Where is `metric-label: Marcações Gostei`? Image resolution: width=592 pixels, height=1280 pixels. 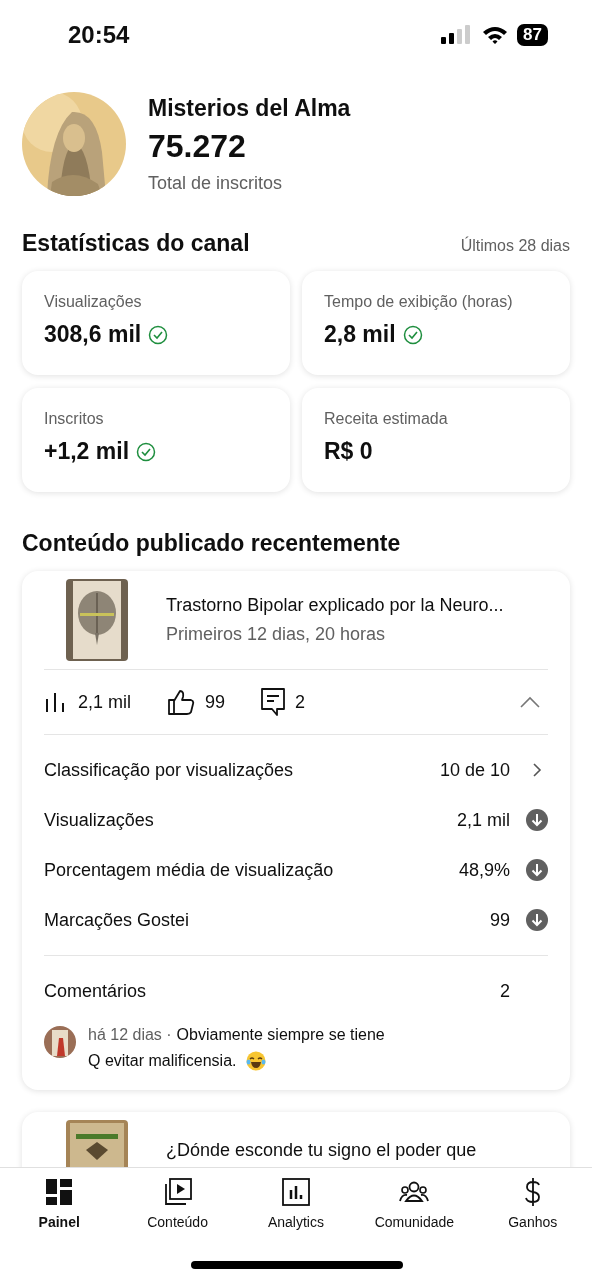
metric-label: Marcações Gostei is located at coordinates (117, 920).